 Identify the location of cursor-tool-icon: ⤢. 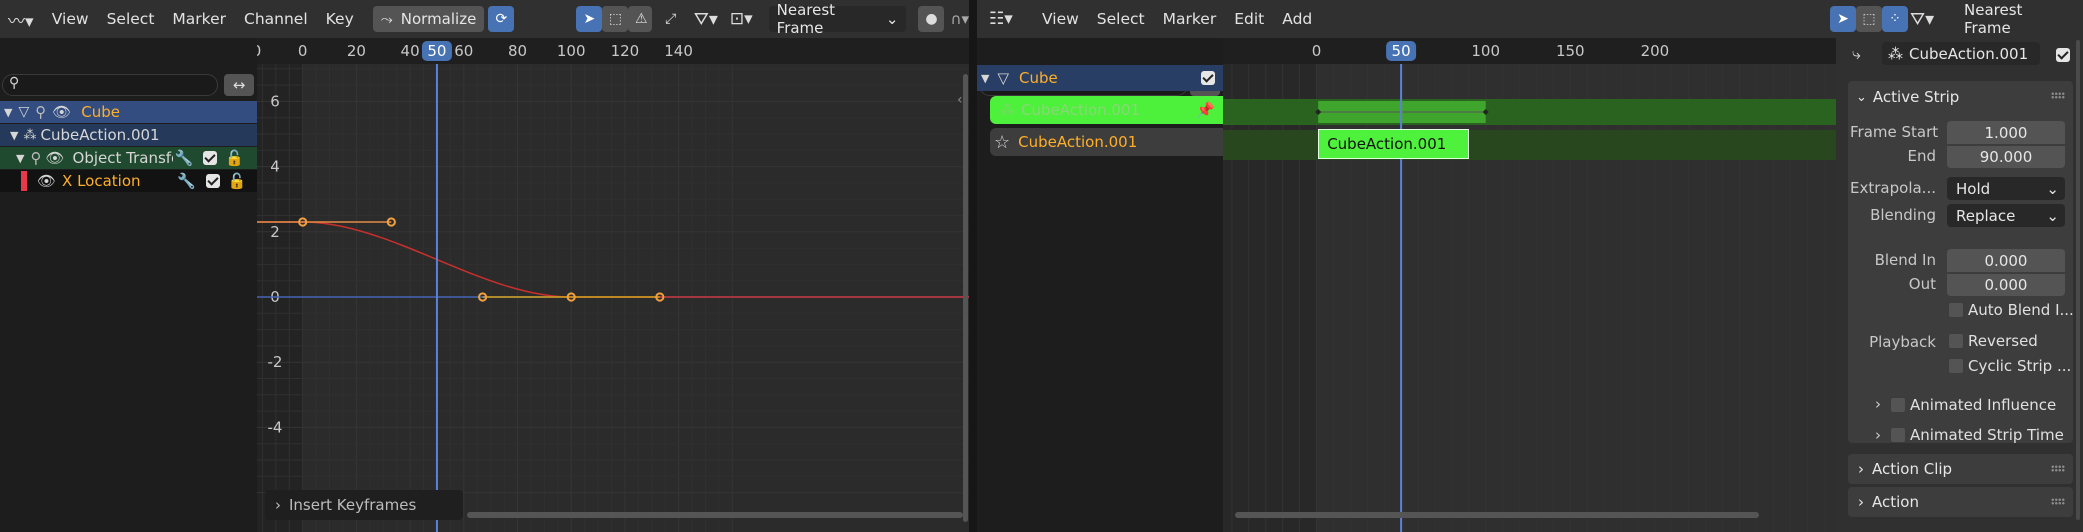
(670, 19).